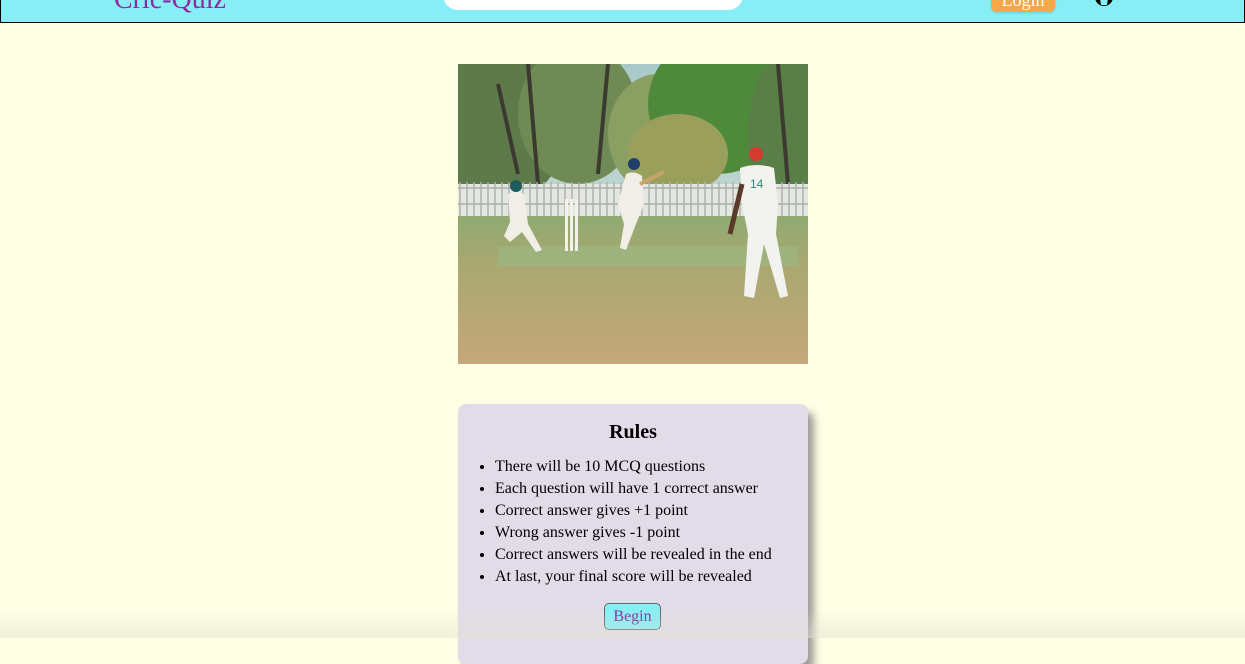 The width and height of the screenshot is (1245, 664). Describe the element at coordinates (1023, 6) in the screenshot. I see `login-button: Login` at that location.